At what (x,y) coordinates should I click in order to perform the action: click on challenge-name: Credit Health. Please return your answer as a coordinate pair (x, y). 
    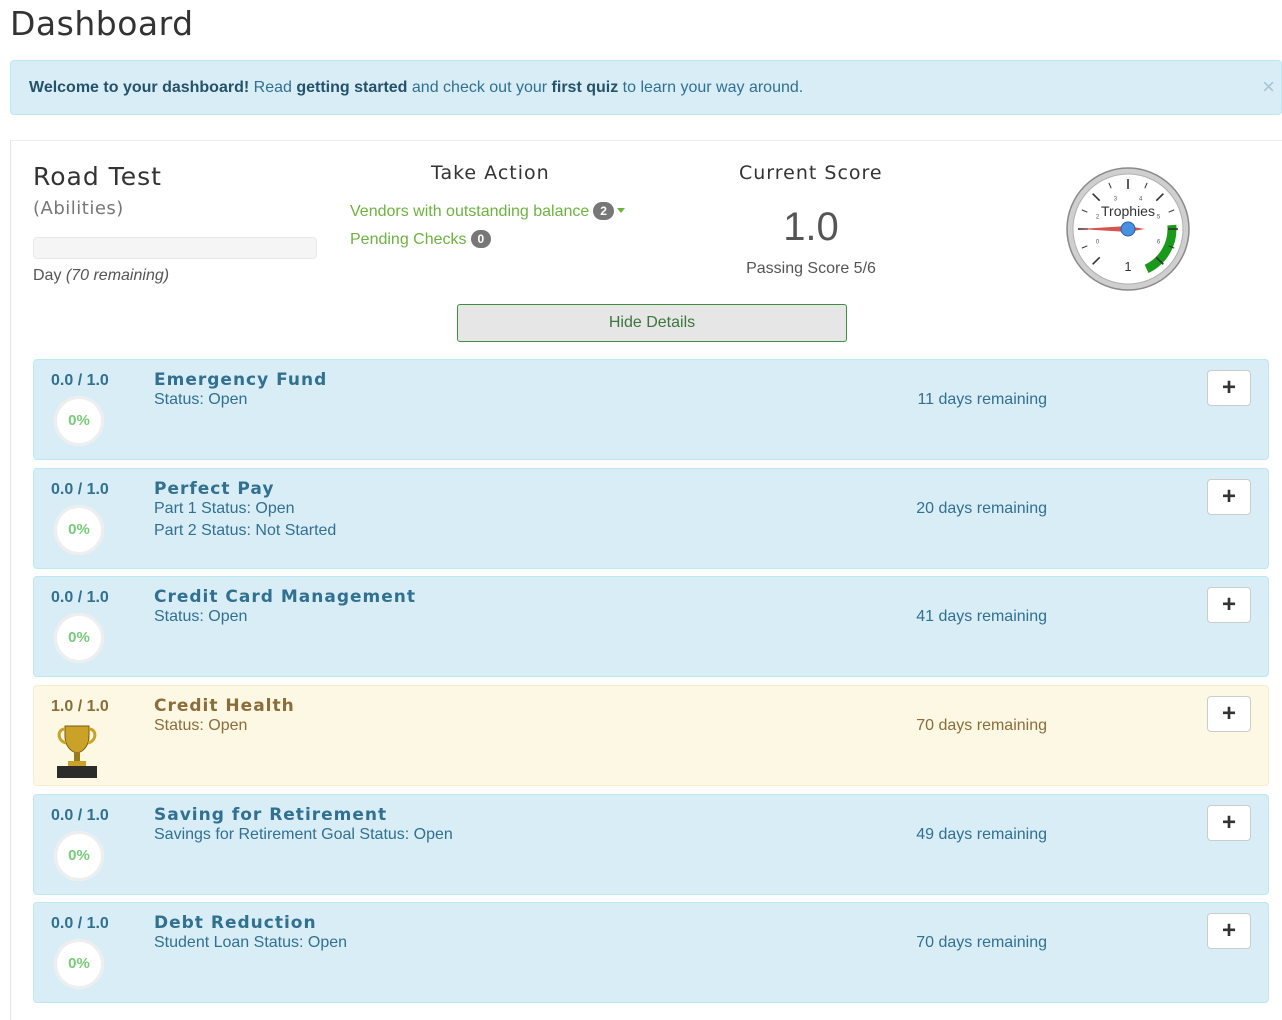
    Looking at the image, I should click on (224, 706).